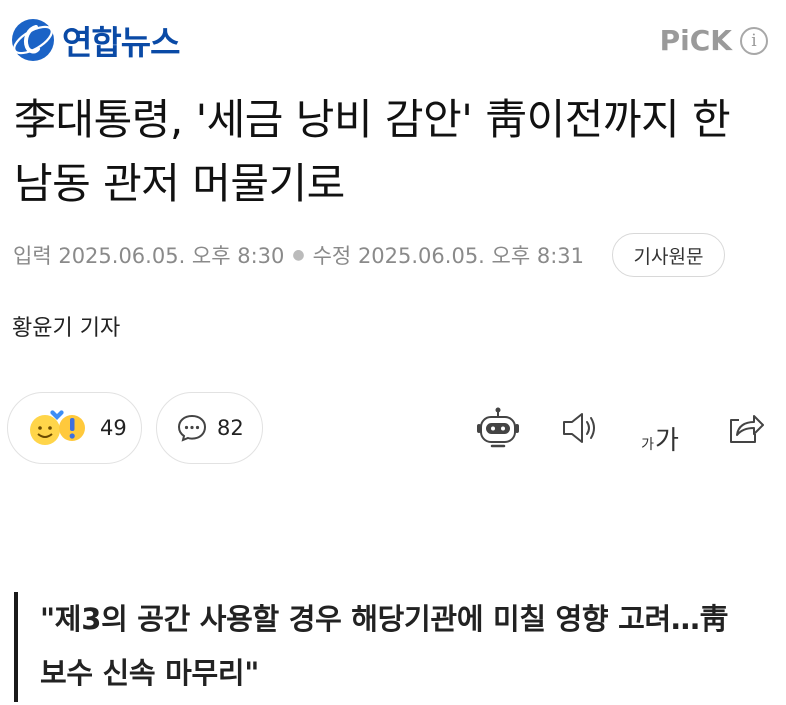  What do you see at coordinates (121, 42) in the screenshot?
I see `logo-text: 연합뉴스` at bounding box center [121, 42].